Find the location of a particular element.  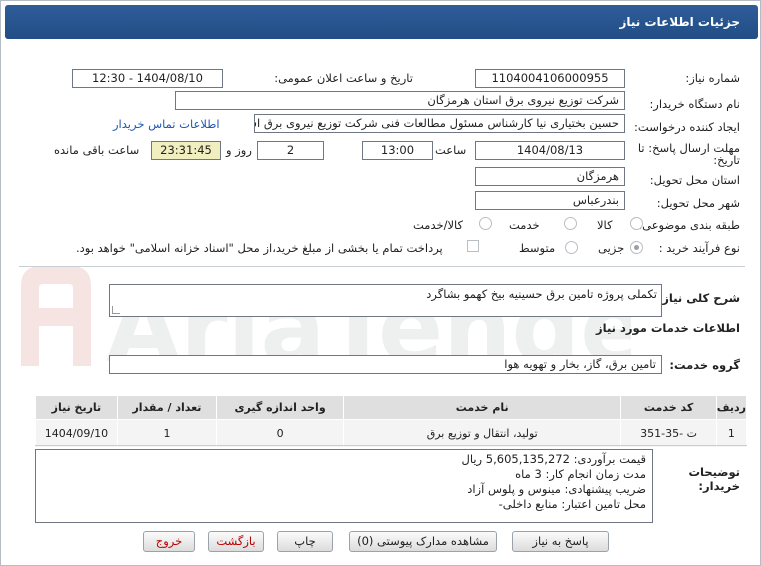

days-remaining-field: 2 is located at coordinates (290, 150).